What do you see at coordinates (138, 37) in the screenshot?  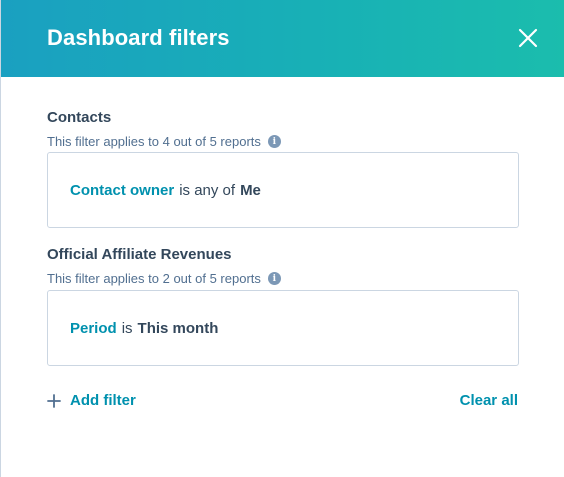 I see `panel-title: Dashboard filters` at bounding box center [138, 37].